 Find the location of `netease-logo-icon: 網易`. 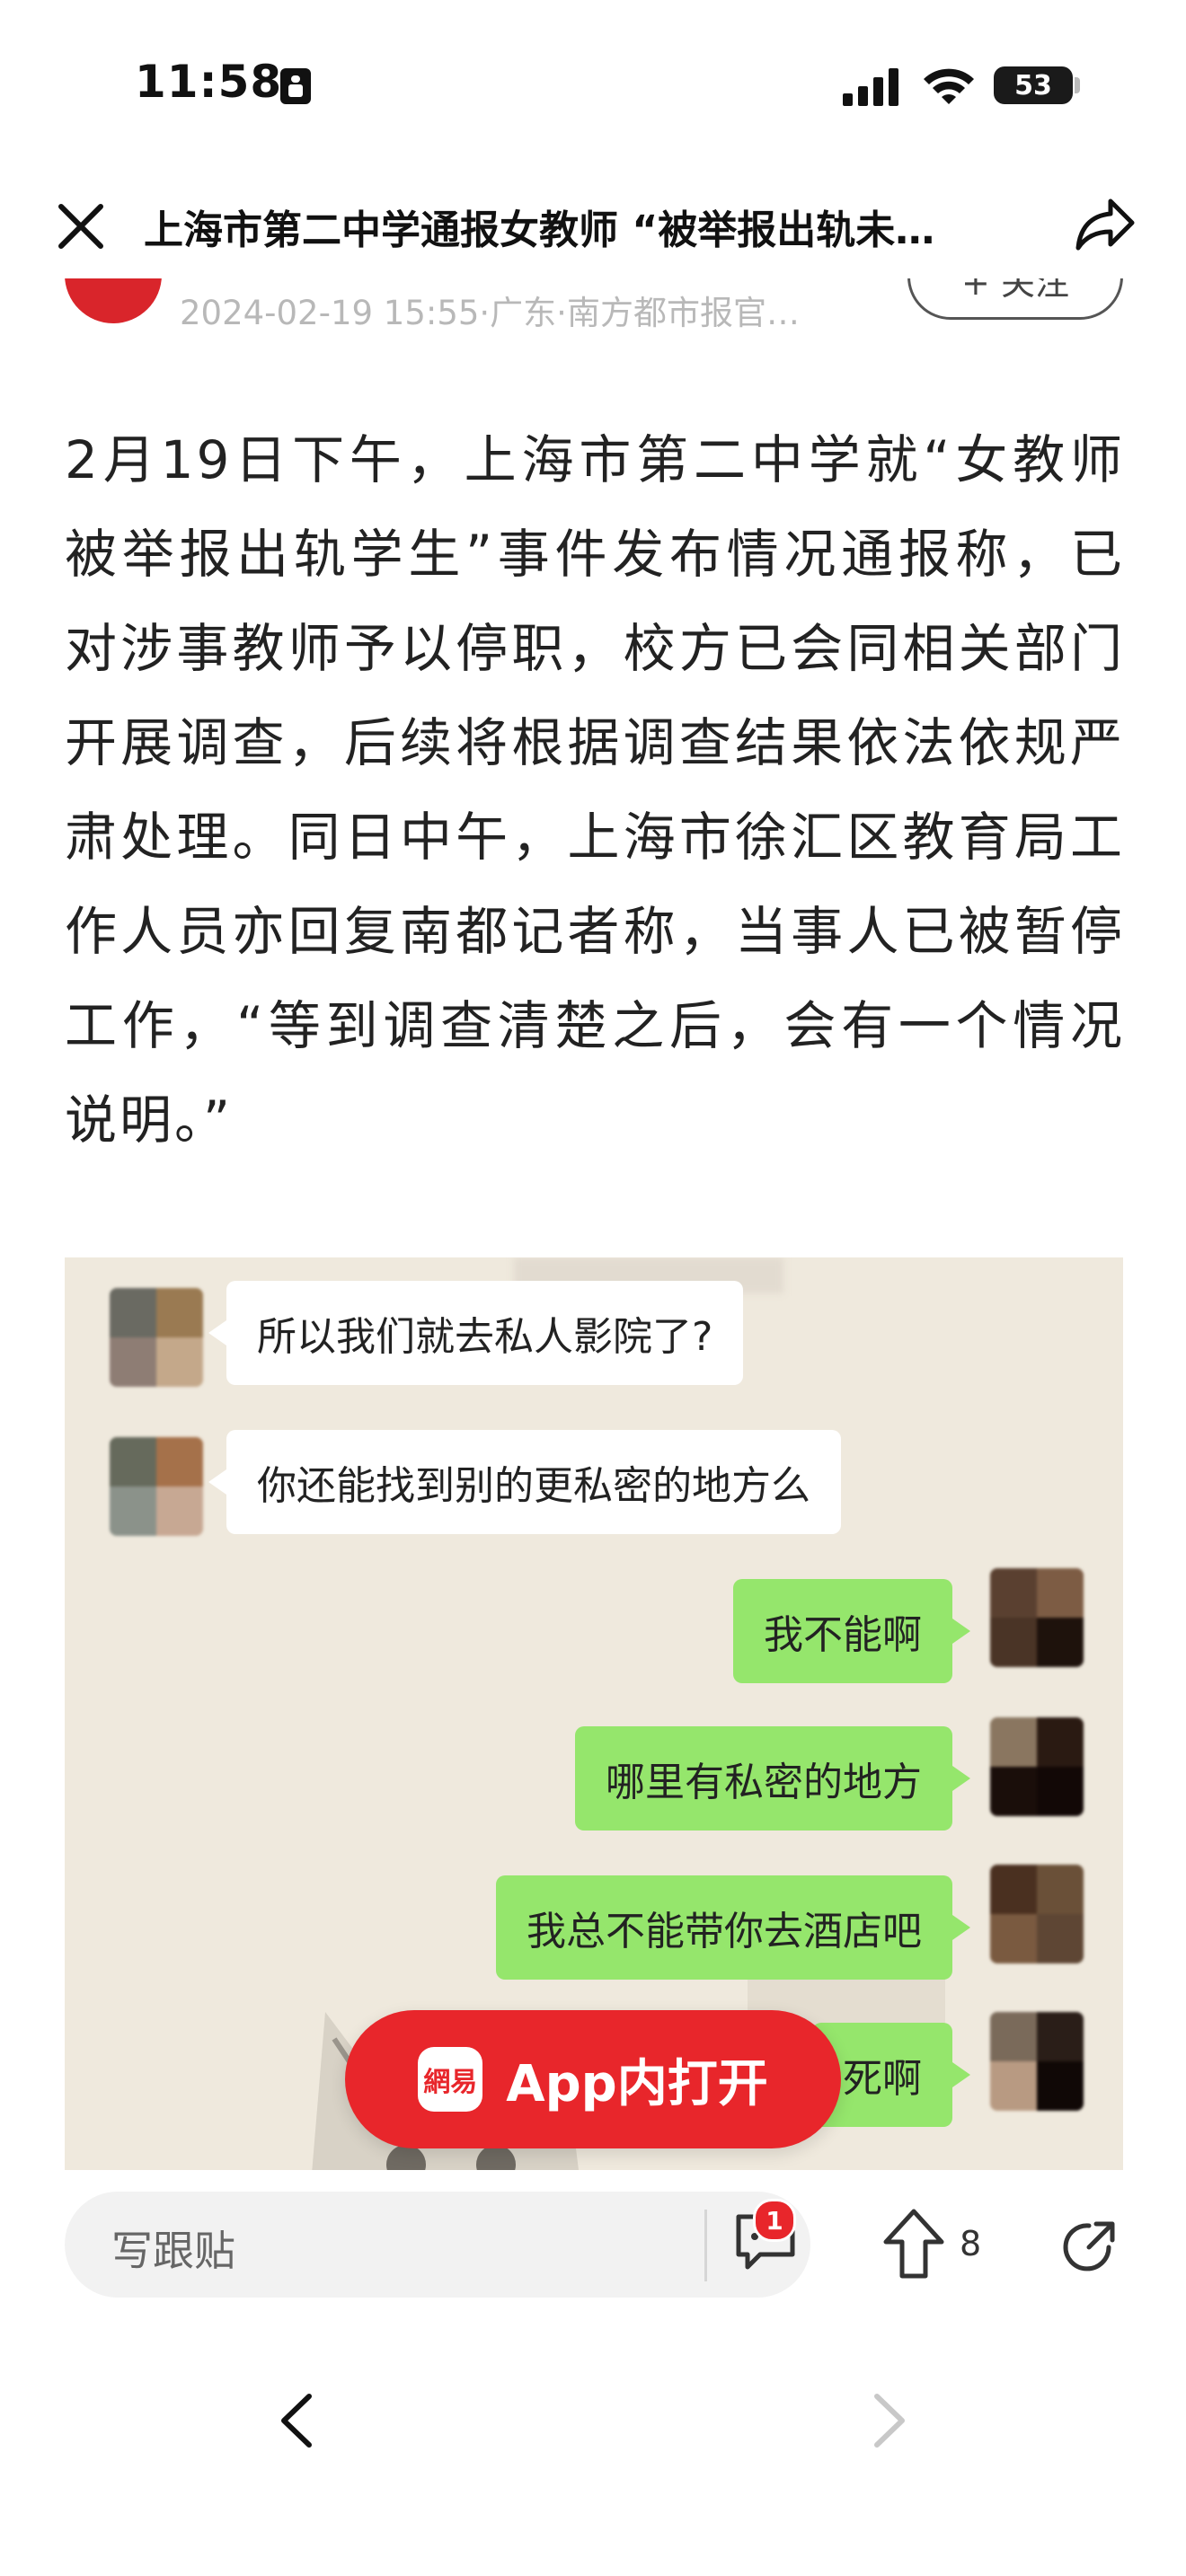

netease-logo-icon: 網易 is located at coordinates (450, 2079).